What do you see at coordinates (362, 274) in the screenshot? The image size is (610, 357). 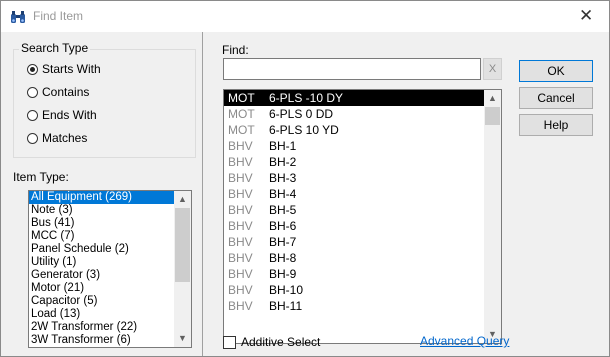 I see `table-row: BHV BH-9` at bounding box center [362, 274].